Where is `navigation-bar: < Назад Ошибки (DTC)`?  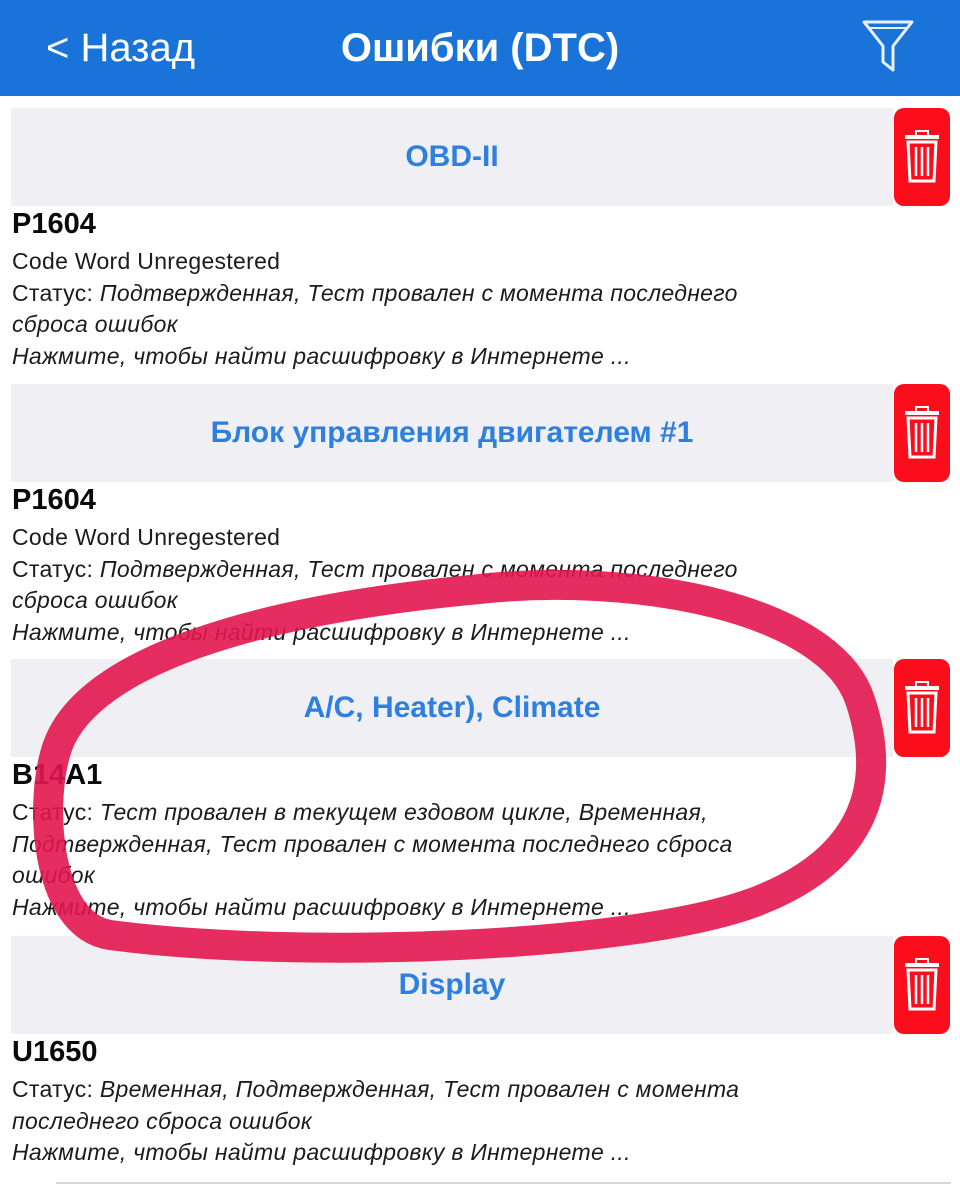
navigation-bar: < Назад Ошибки (DTC) is located at coordinates (480, 48).